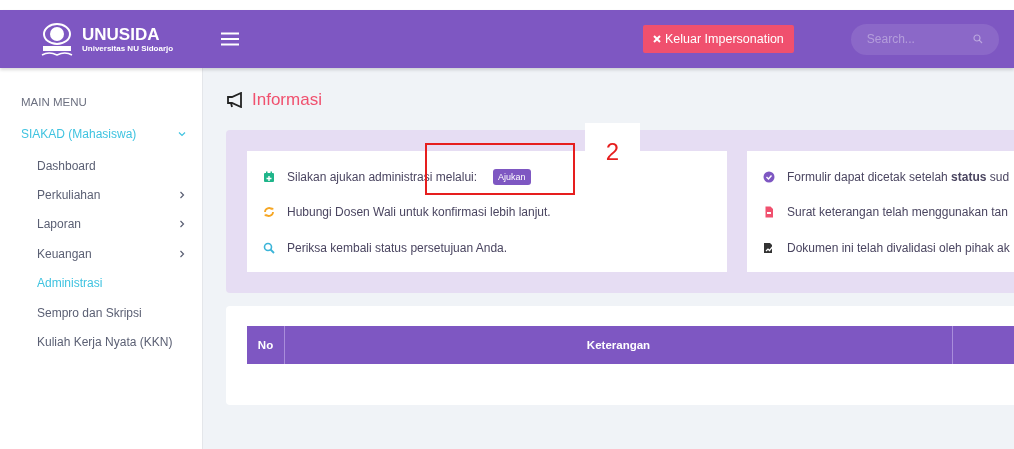 The width and height of the screenshot is (1014, 449). I want to click on file-icon, so click(769, 212).